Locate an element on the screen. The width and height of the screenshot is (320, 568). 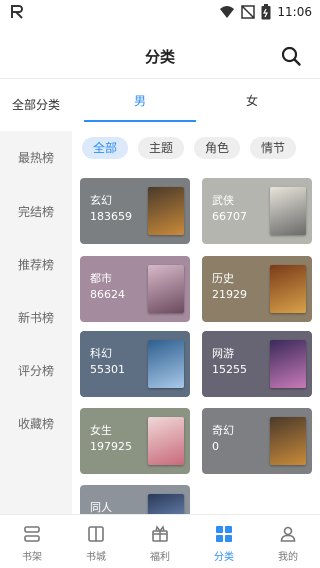
sidebar-item-recommended: 推荐榜 is located at coordinates (36, 265).